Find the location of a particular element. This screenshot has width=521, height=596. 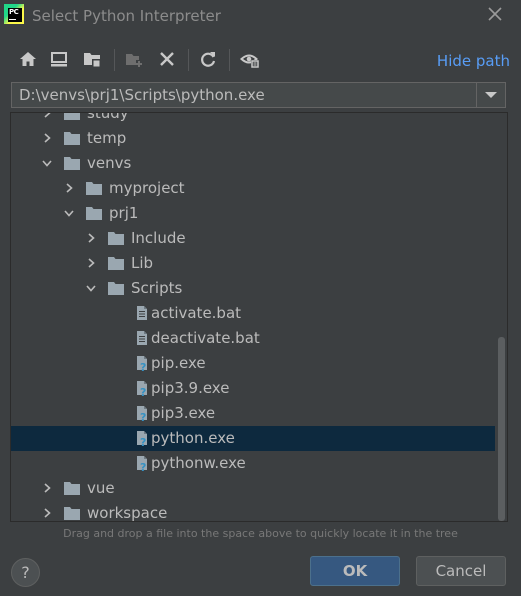

close-button is located at coordinates (495, 14).